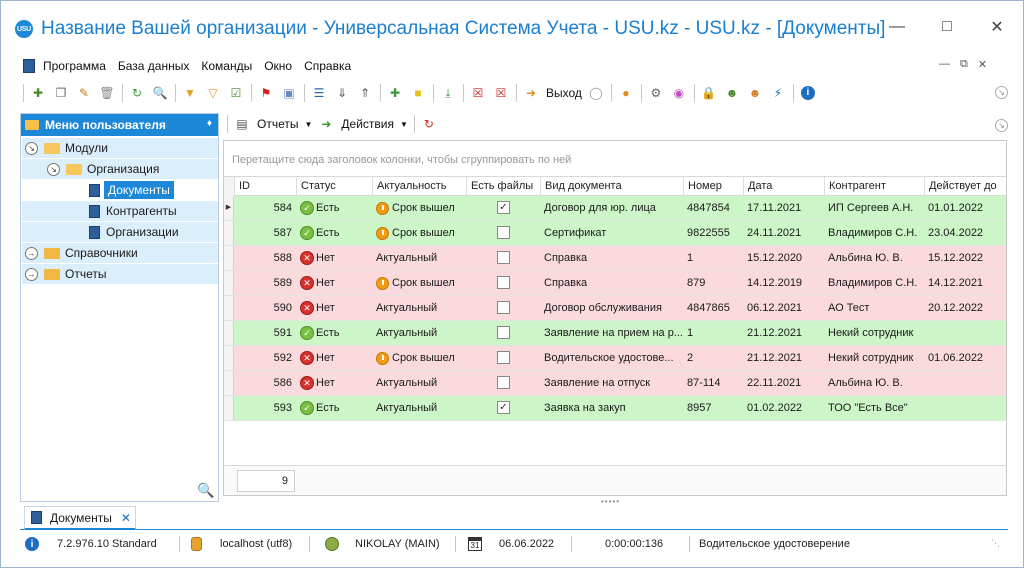 This screenshot has width=1024, height=568. I want to click on download-icon: ⤓, so click(448, 93).